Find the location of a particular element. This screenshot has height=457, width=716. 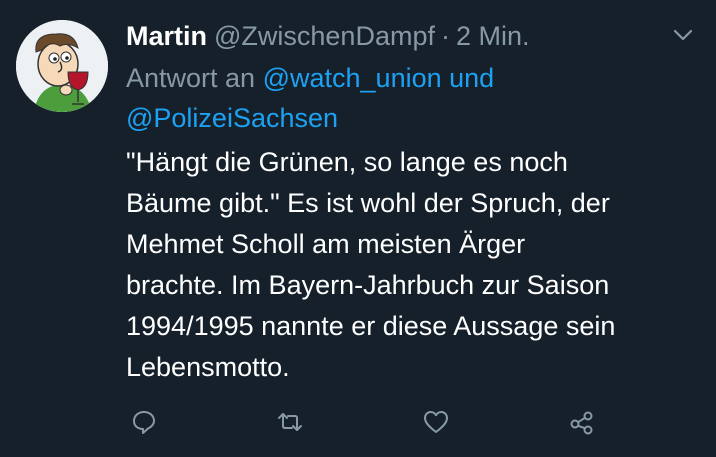

share-button is located at coordinates (582, 422).